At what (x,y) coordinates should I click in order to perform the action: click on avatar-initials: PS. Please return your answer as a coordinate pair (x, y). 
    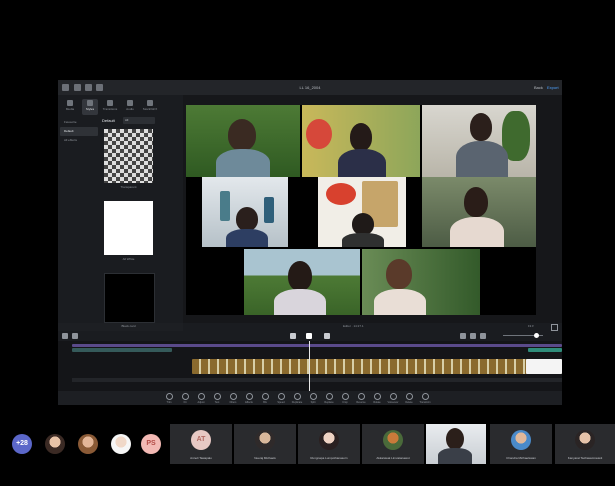
    Looking at the image, I should click on (151, 444).